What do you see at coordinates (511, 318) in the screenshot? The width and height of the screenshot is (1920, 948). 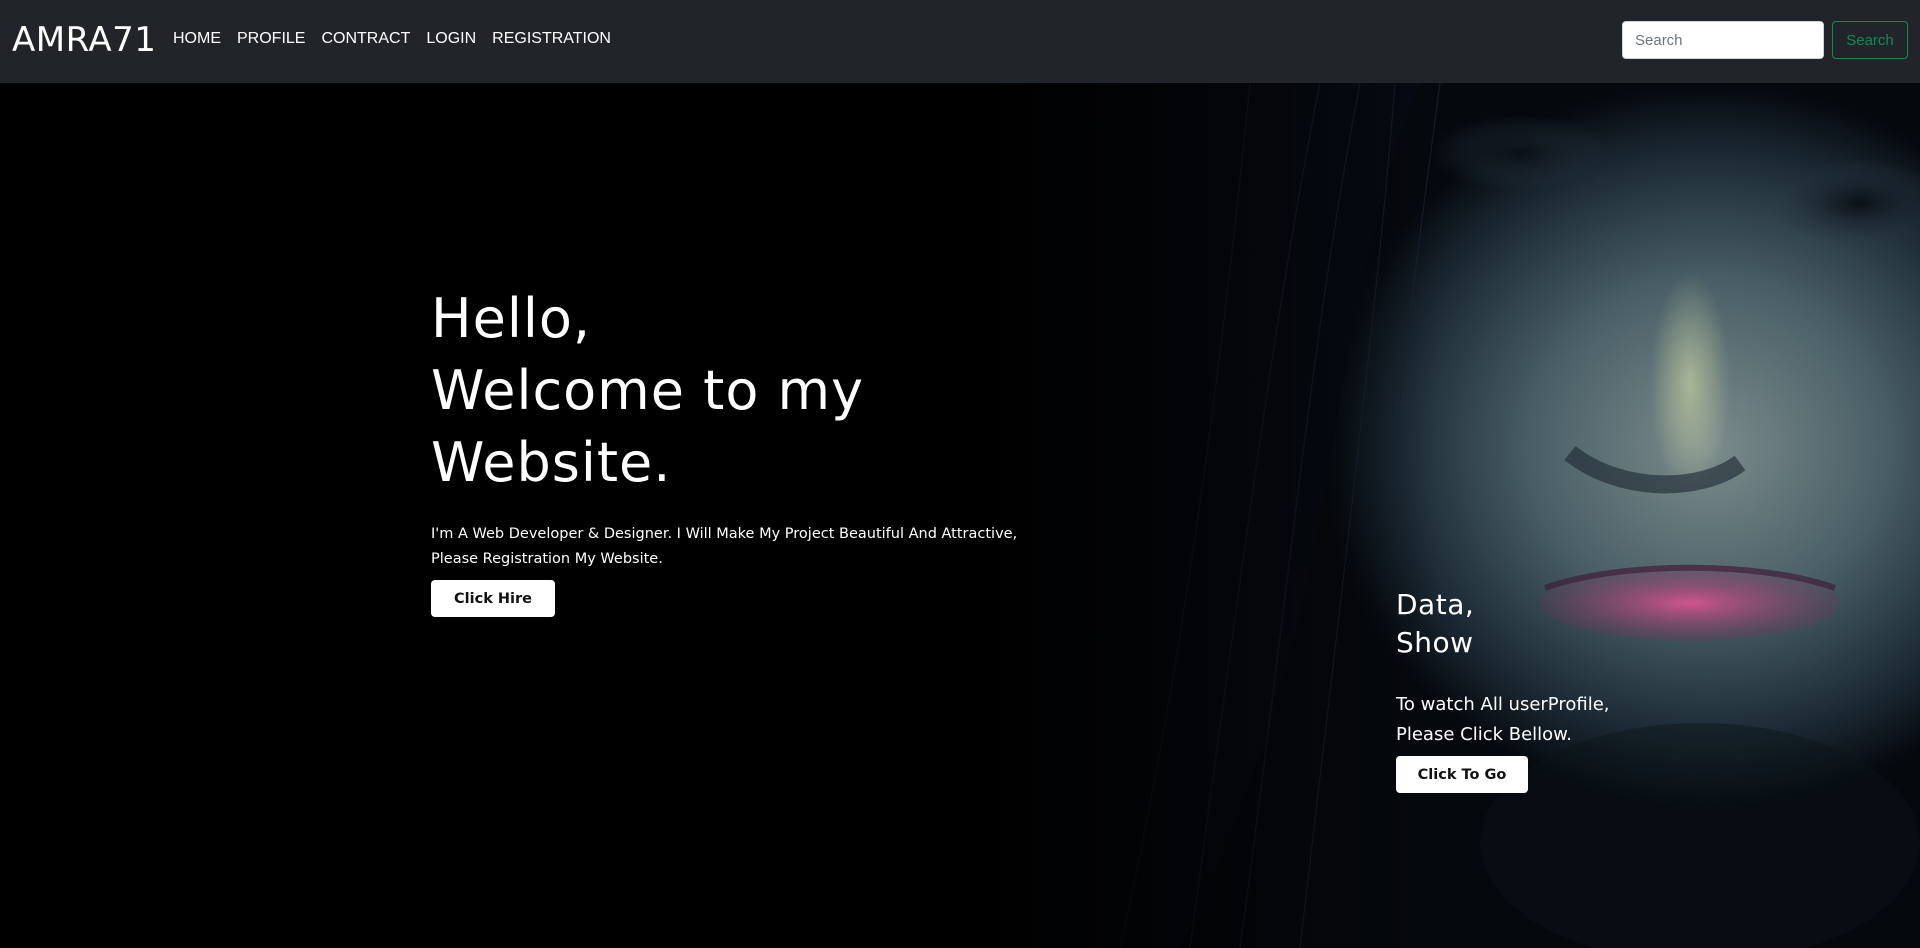 I see `hero-heading-line: Hello,` at bounding box center [511, 318].